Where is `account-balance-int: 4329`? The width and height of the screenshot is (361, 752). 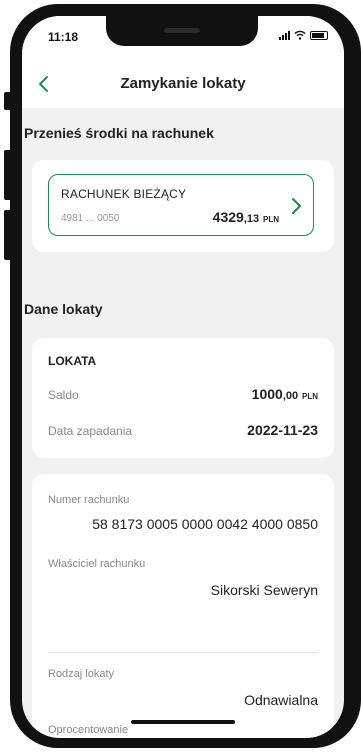
account-balance-int: 4329 is located at coordinates (228, 217).